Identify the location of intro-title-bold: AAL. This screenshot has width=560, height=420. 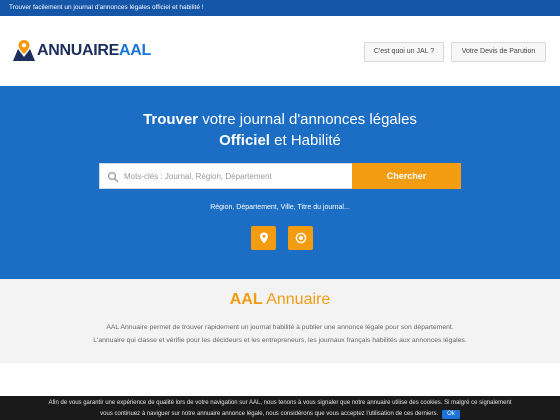
(246, 299).